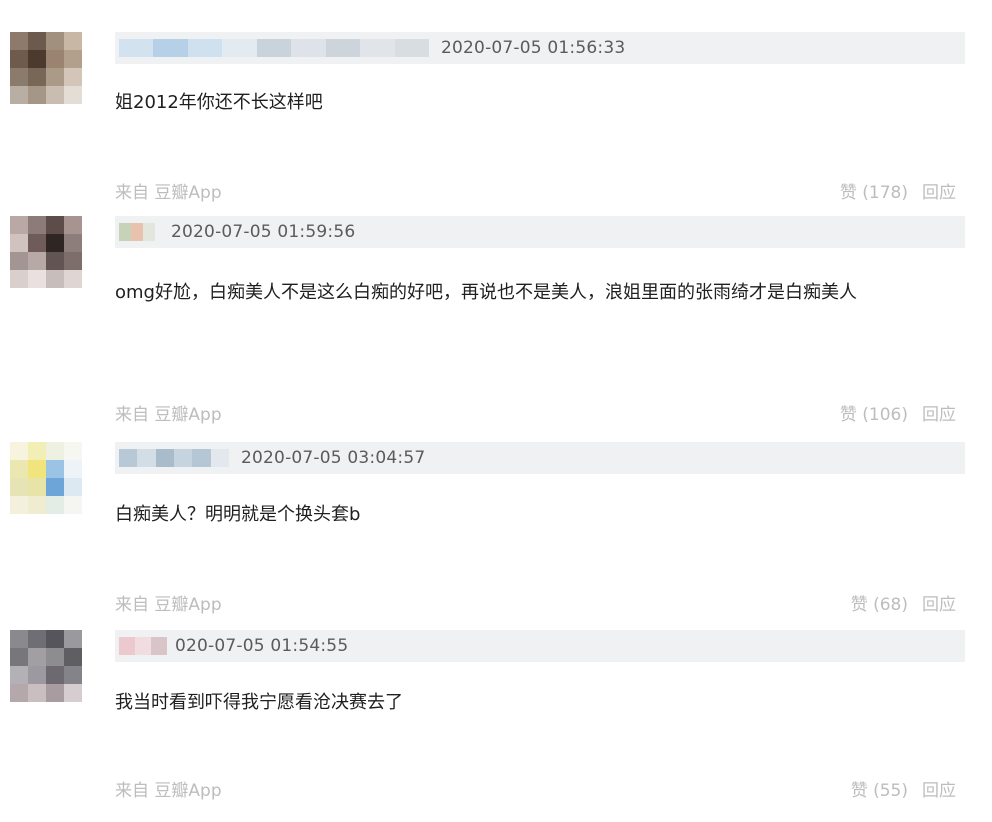 This screenshot has width=992, height=822. What do you see at coordinates (262, 646) in the screenshot?
I see `comment-time: 020-07-05 01:54:55` at bounding box center [262, 646].